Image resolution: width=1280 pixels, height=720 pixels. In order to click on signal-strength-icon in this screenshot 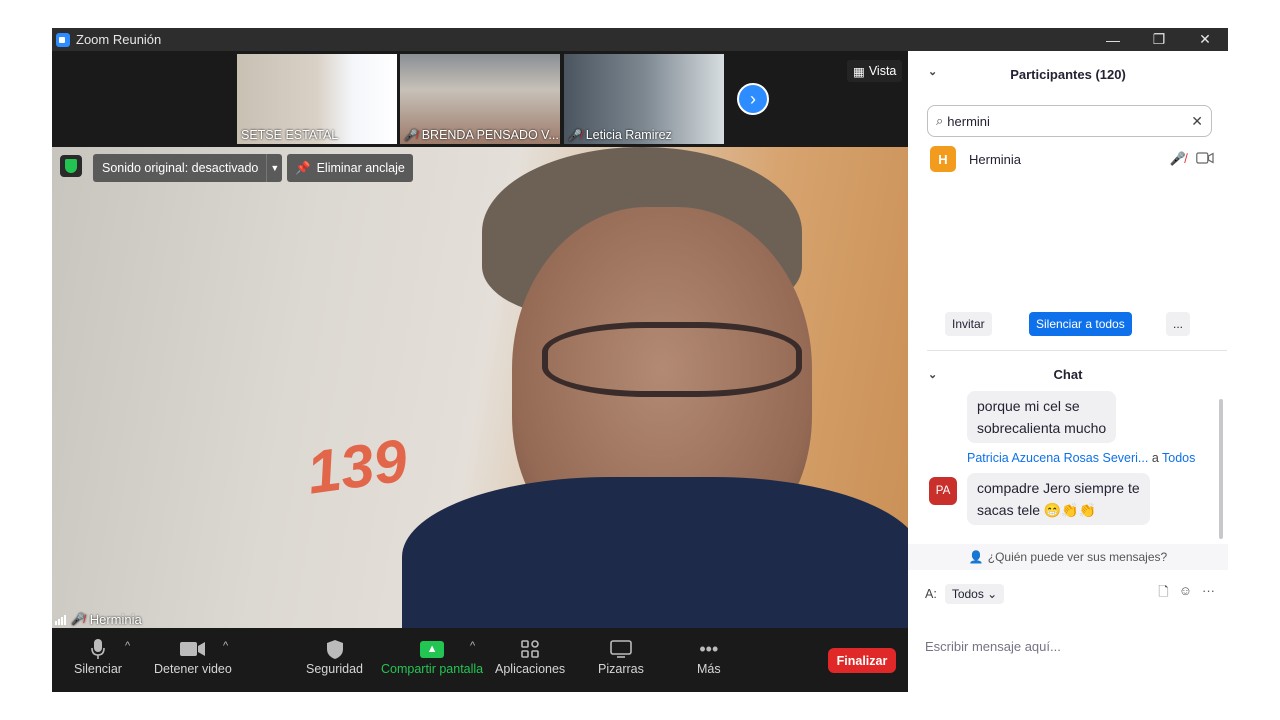, I will do `click(60, 619)`.